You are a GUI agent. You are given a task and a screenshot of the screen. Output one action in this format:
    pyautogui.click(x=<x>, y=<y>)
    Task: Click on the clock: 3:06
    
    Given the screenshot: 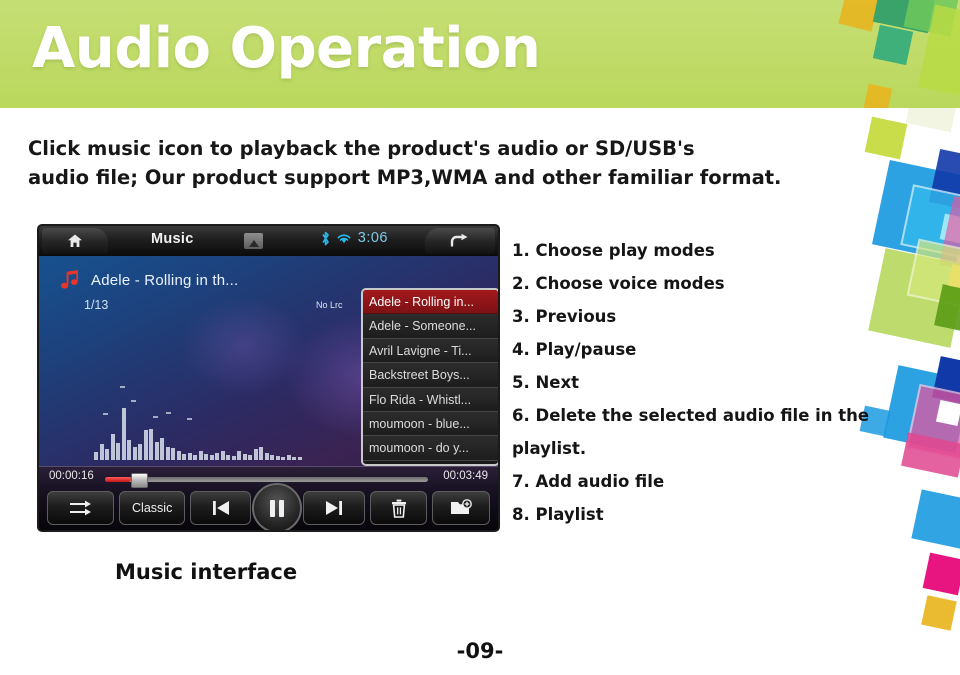 What is the action you would take?
    pyautogui.click(x=372, y=238)
    